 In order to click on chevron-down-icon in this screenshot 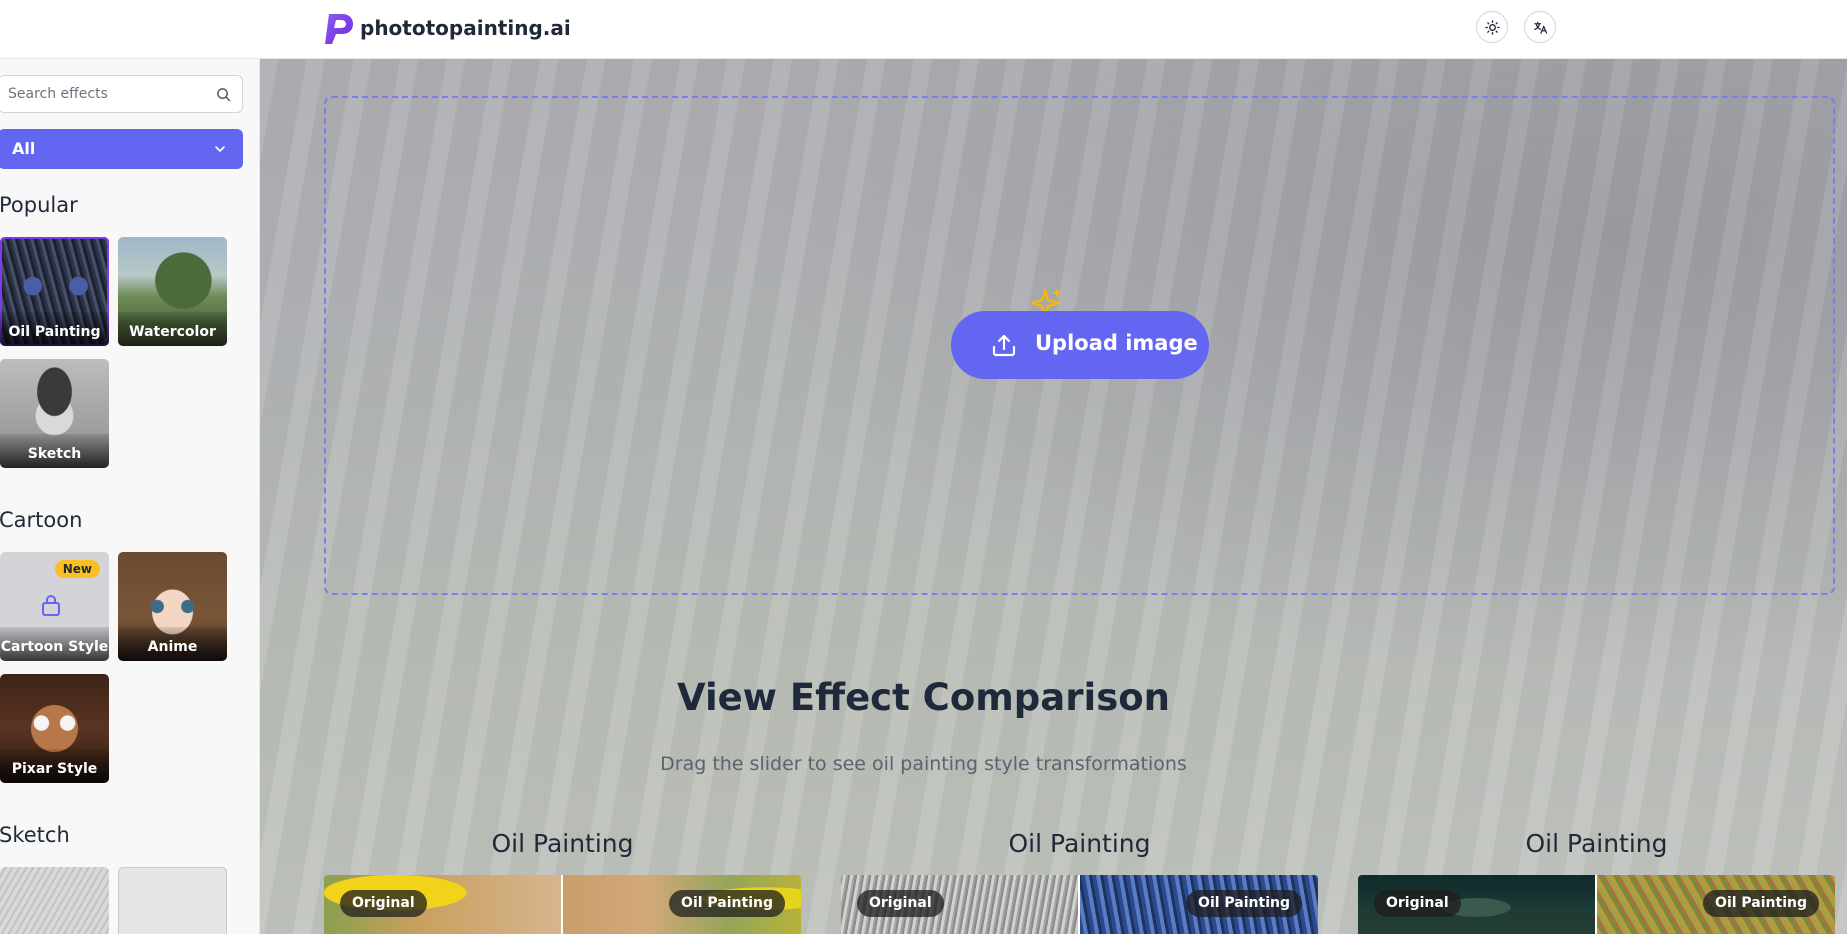, I will do `click(220, 149)`.